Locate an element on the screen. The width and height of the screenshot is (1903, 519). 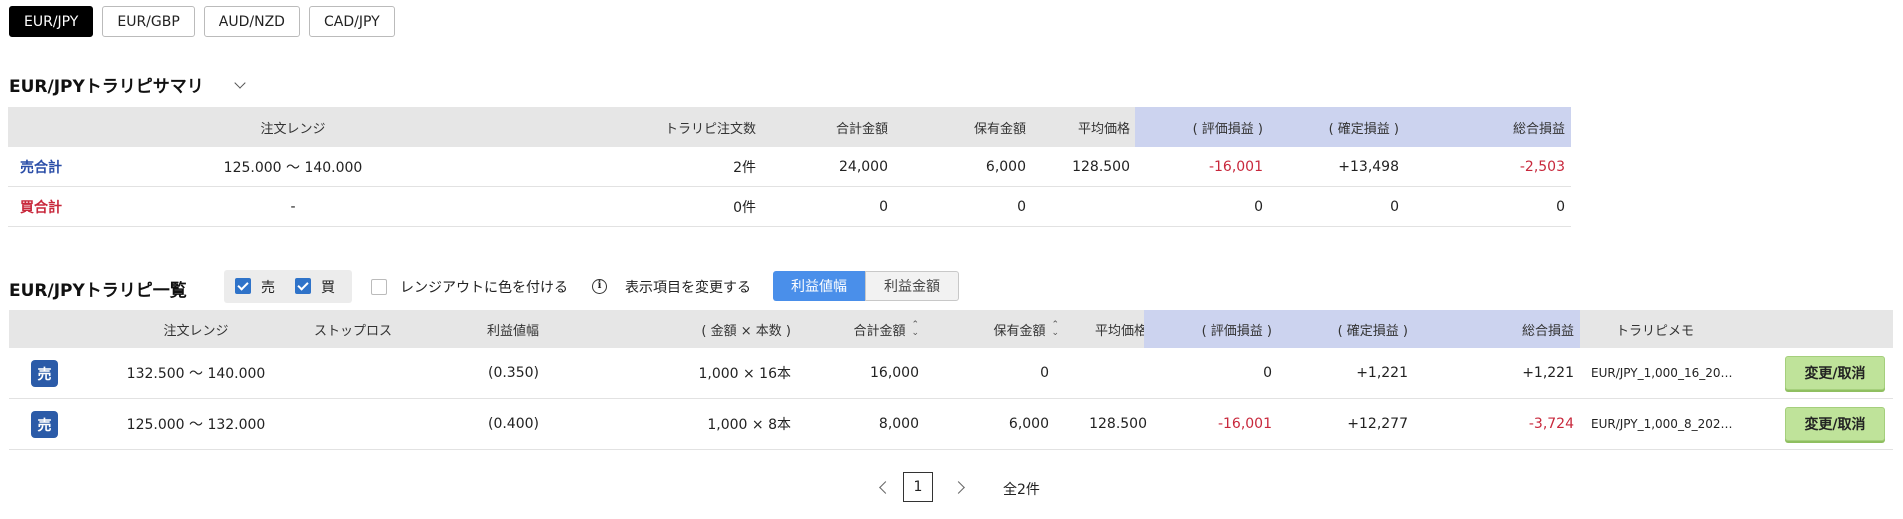
overall-pl: 0 is located at coordinates (1560, 206).